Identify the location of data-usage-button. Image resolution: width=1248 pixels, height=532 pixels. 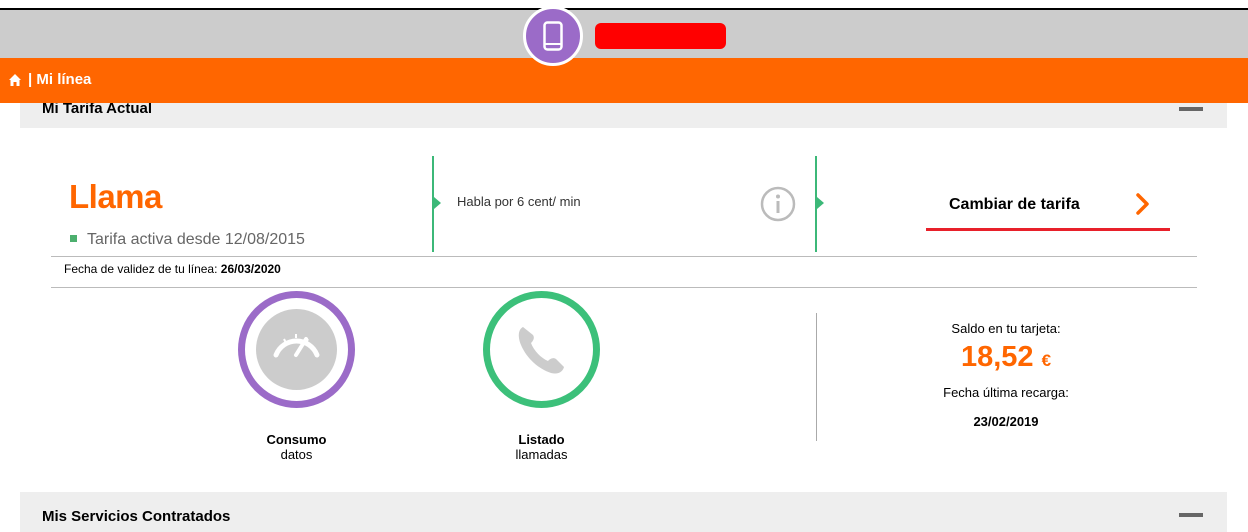
(296, 349).